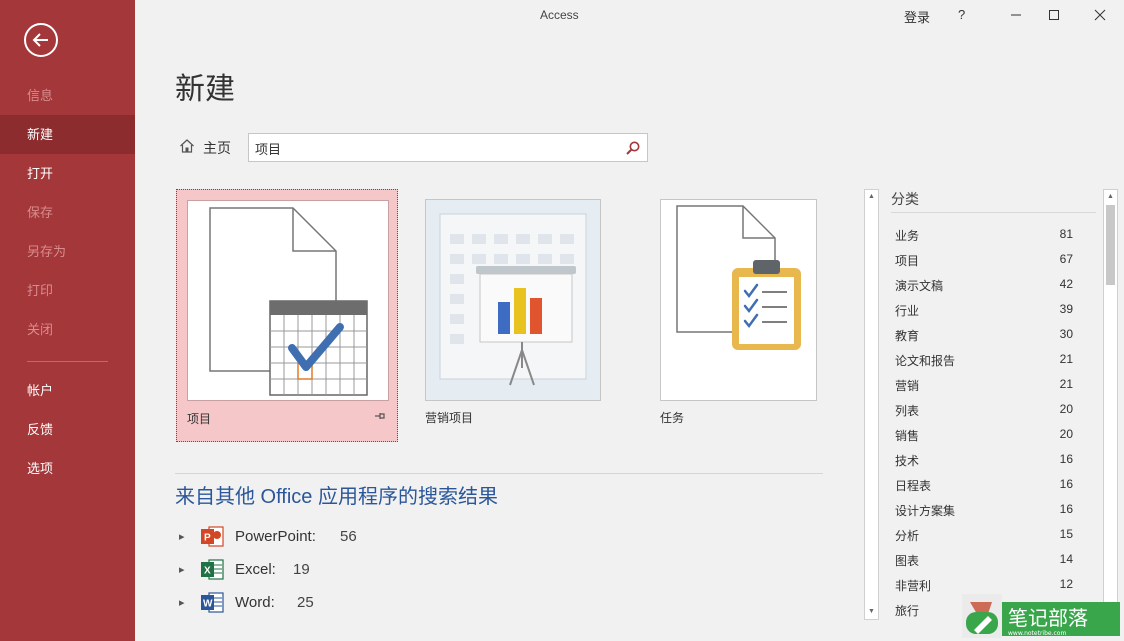  What do you see at coordinates (1048, 618) in the screenshot?
I see `watermark-text: 笔记部落` at bounding box center [1048, 618].